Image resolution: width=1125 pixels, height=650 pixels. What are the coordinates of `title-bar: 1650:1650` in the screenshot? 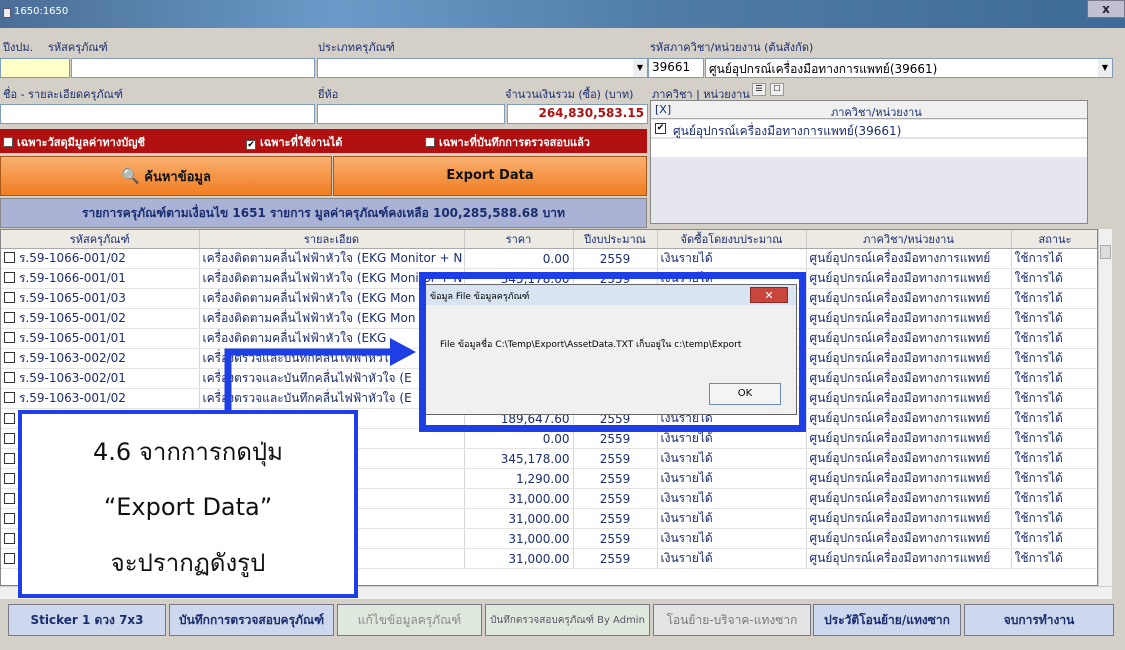 It's located at (562, 14).